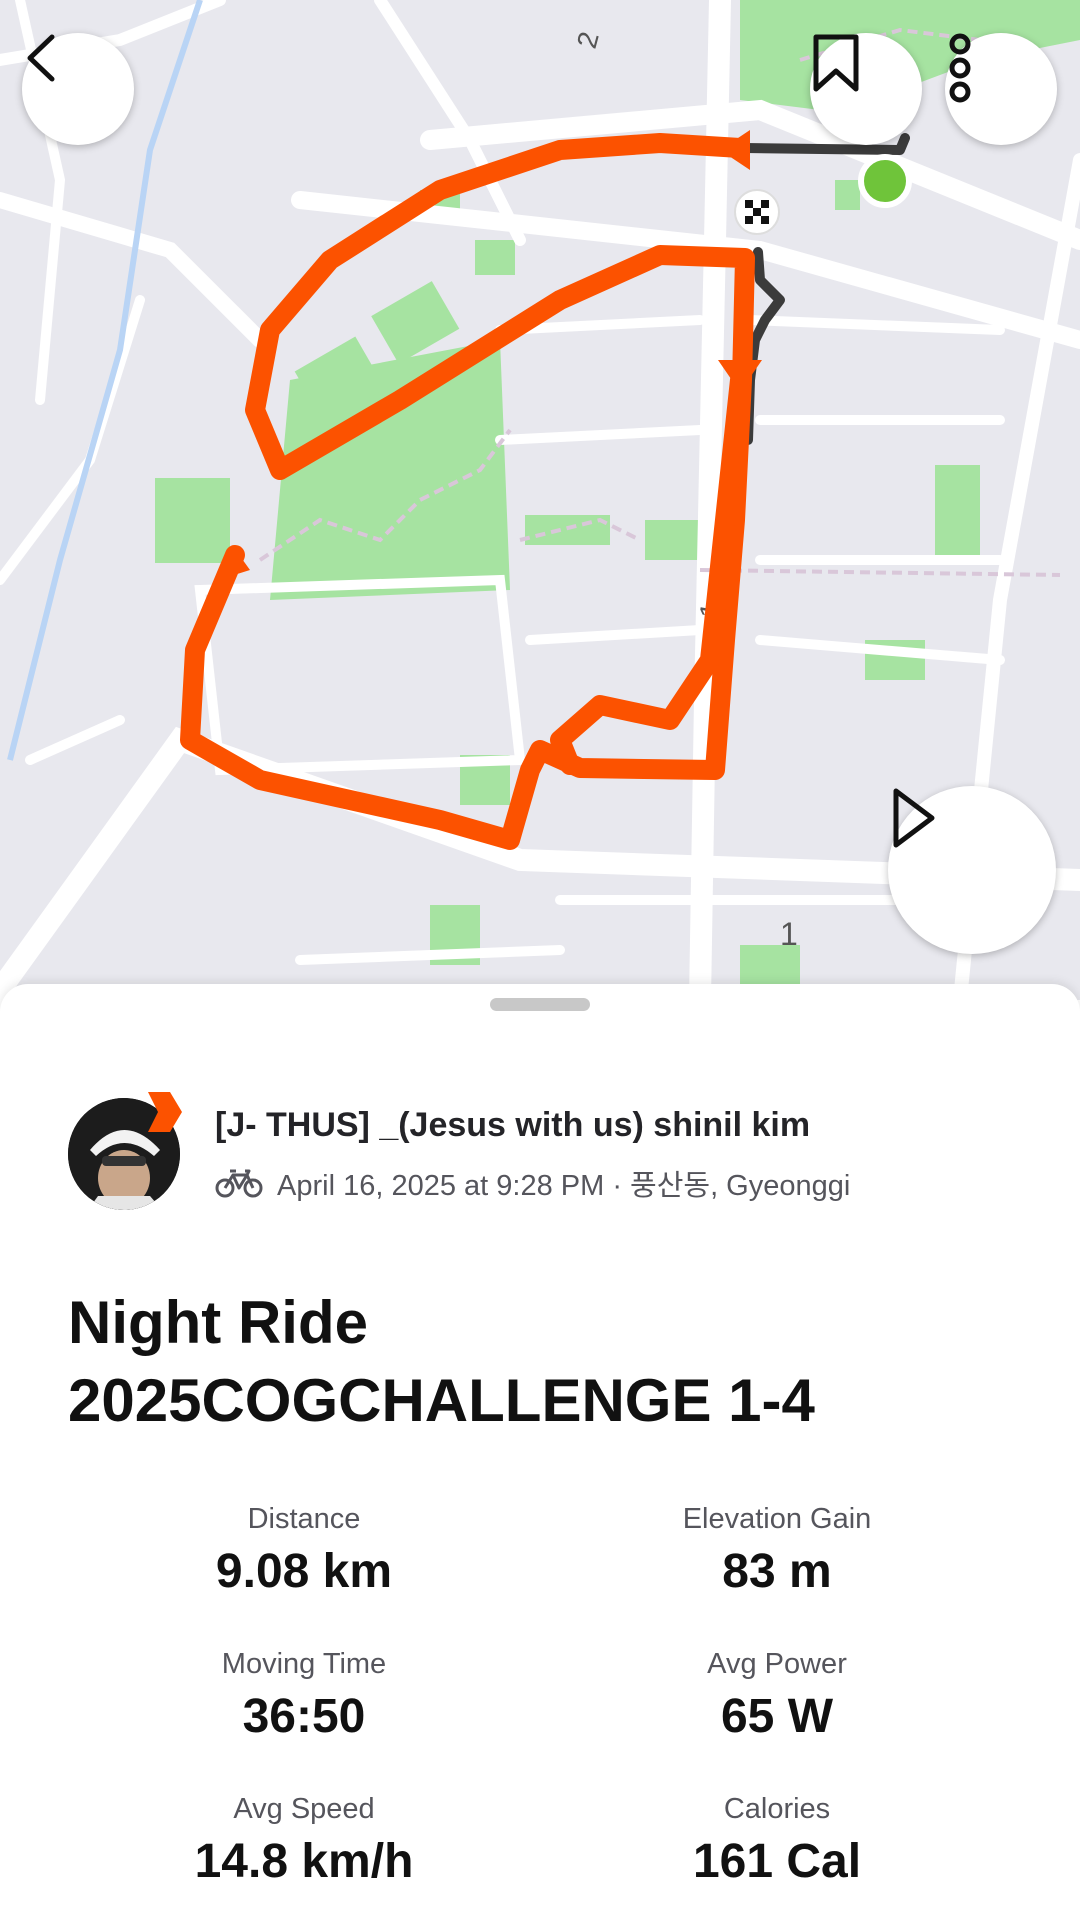 This screenshot has height=1918, width=1080. What do you see at coordinates (218, 1322) in the screenshot?
I see `activity-title-line1: Night Ride` at bounding box center [218, 1322].